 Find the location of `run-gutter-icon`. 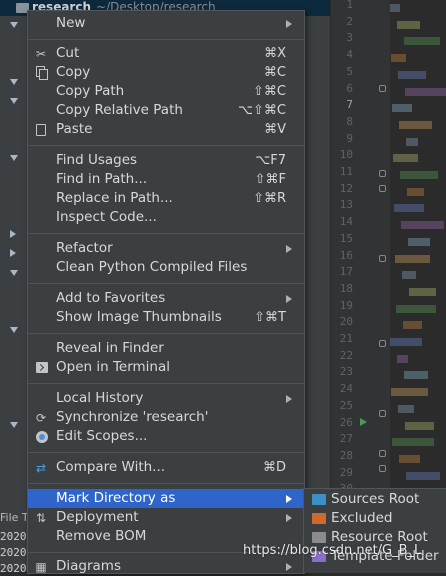

run-gutter-icon is located at coordinates (363, 422).